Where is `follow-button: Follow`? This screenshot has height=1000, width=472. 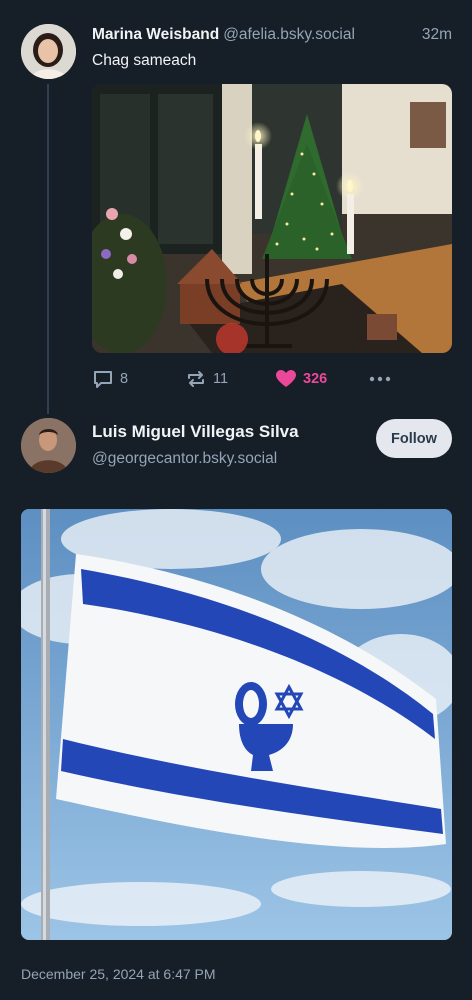 follow-button: Follow is located at coordinates (414, 438).